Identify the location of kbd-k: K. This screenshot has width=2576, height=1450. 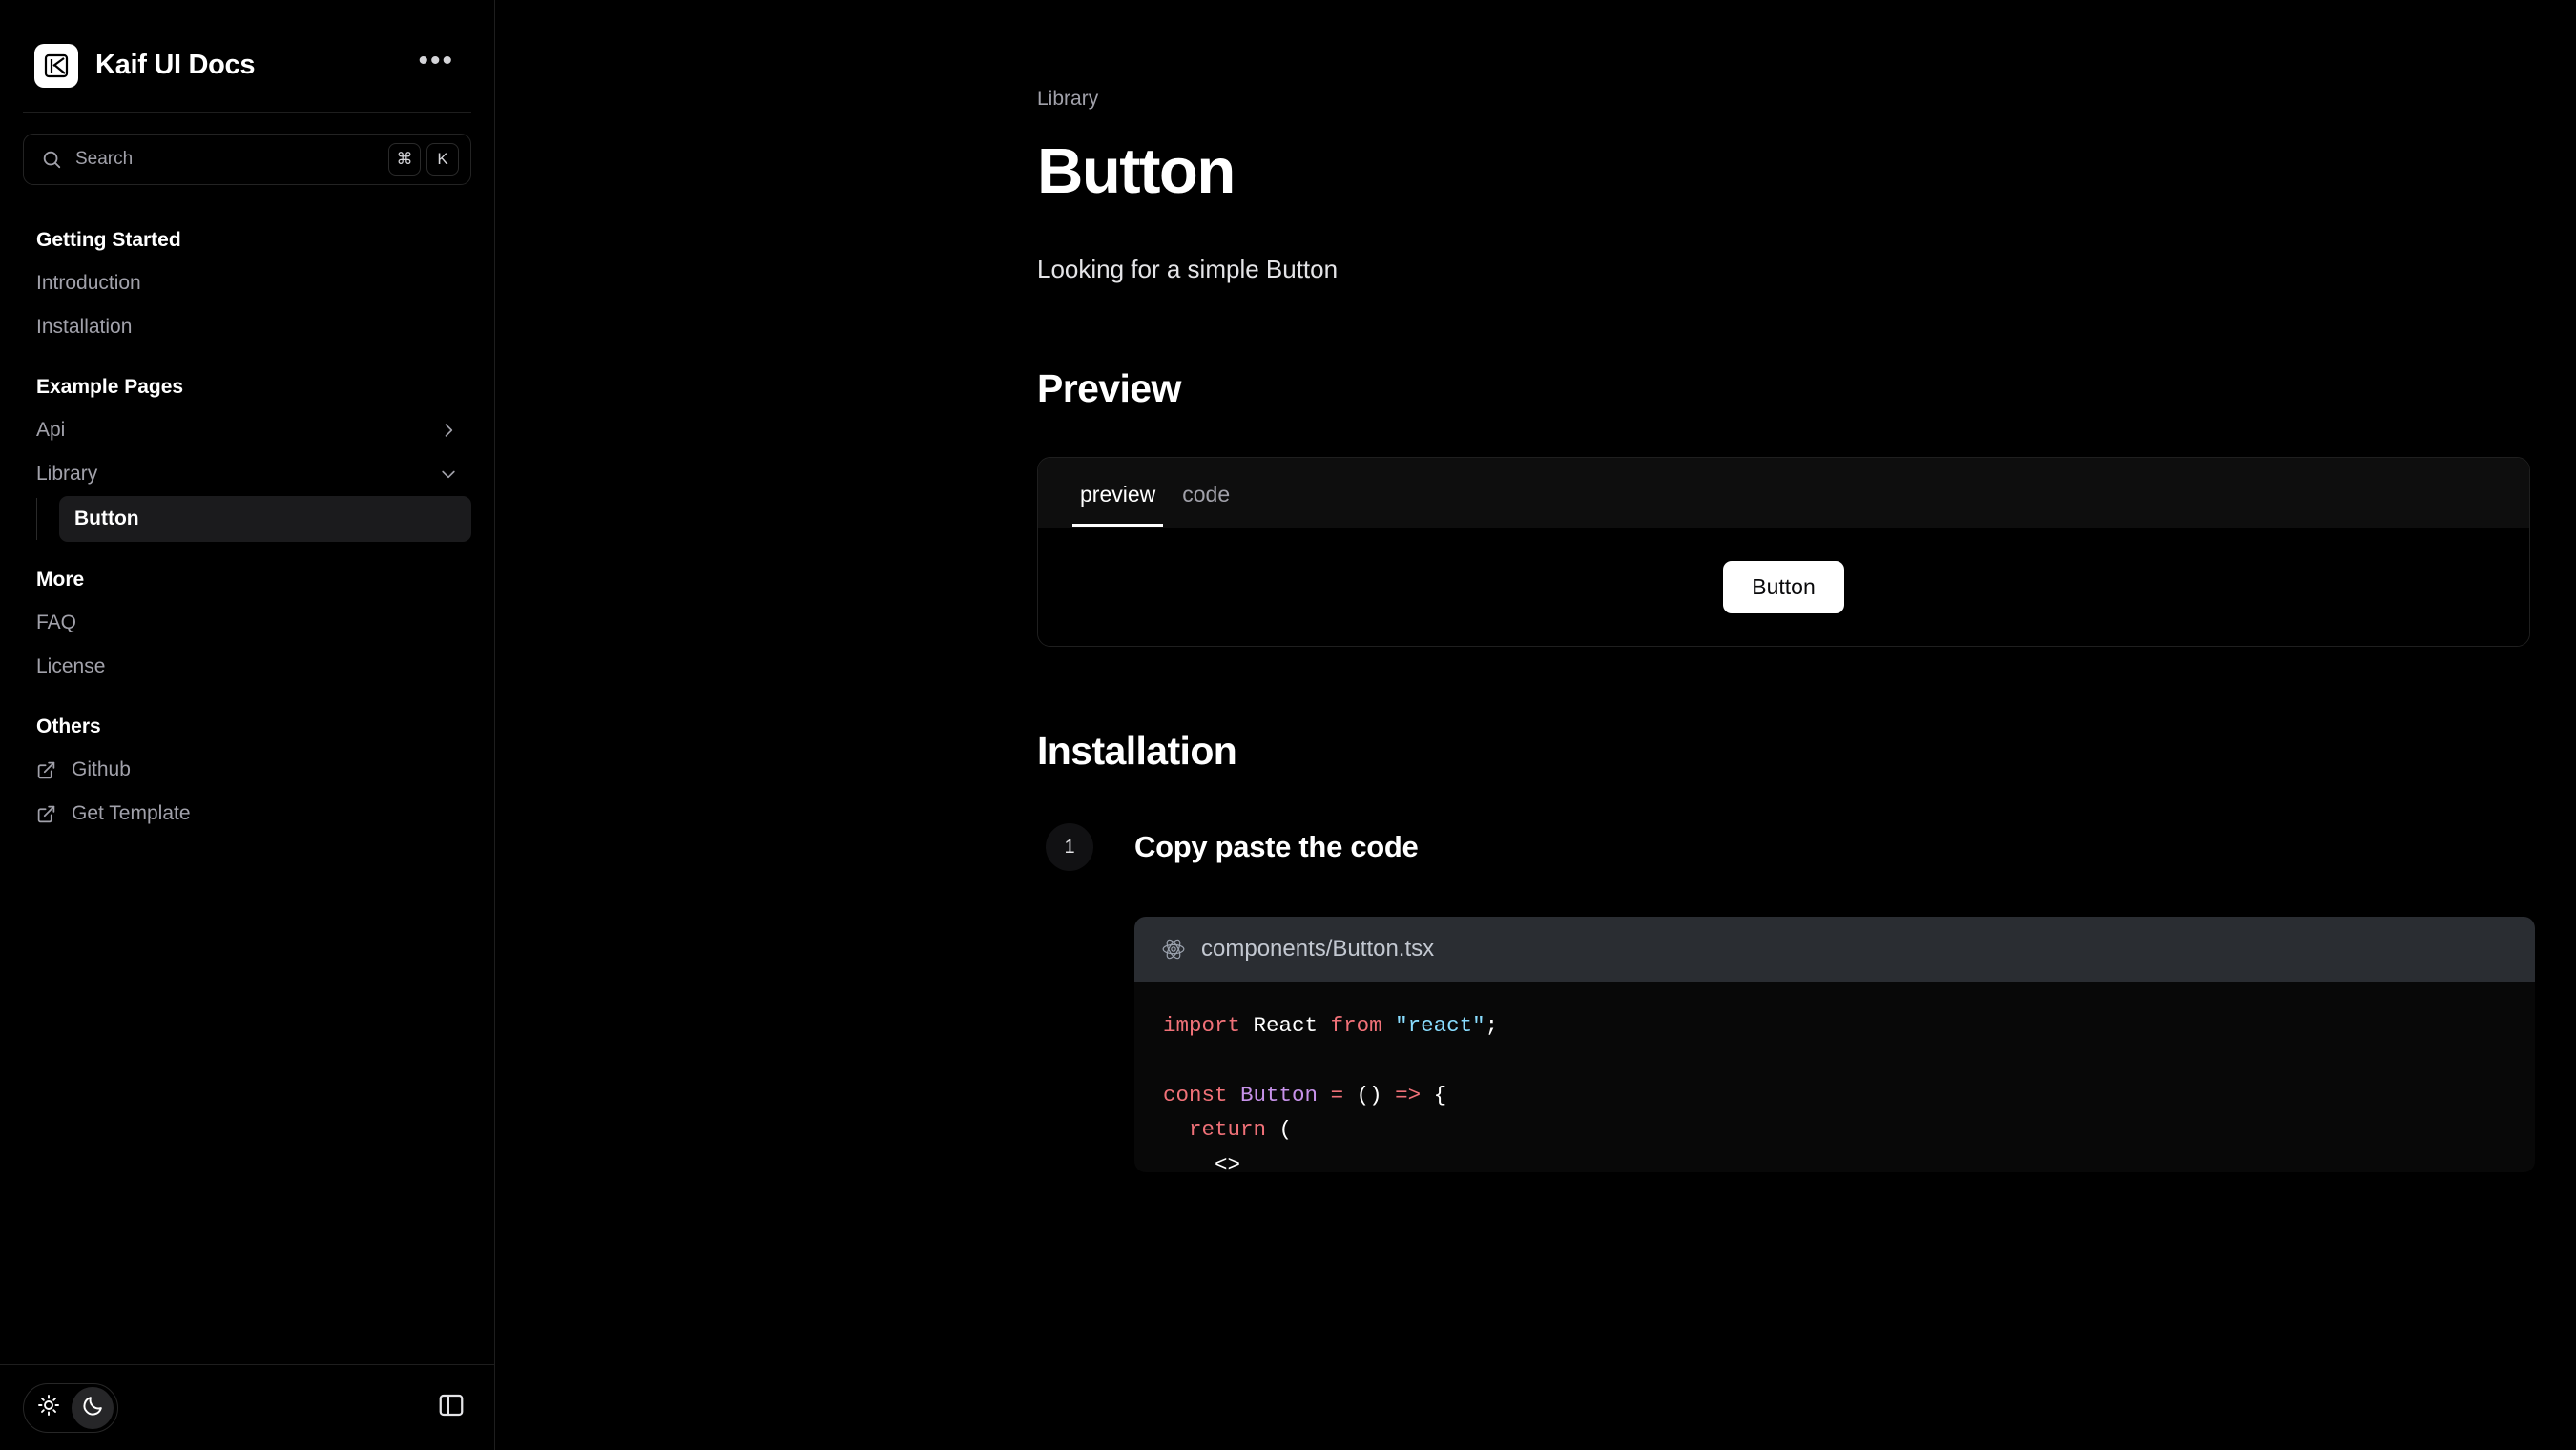
(442, 160).